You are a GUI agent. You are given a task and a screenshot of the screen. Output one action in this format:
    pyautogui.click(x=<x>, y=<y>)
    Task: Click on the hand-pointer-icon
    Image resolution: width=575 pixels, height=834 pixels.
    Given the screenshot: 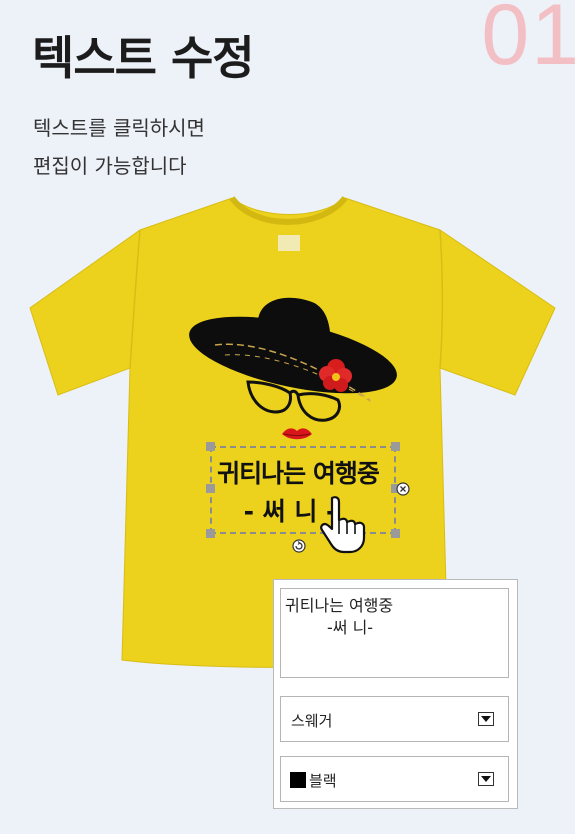 What is the action you would take?
    pyautogui.click(x=343, y=525)
    